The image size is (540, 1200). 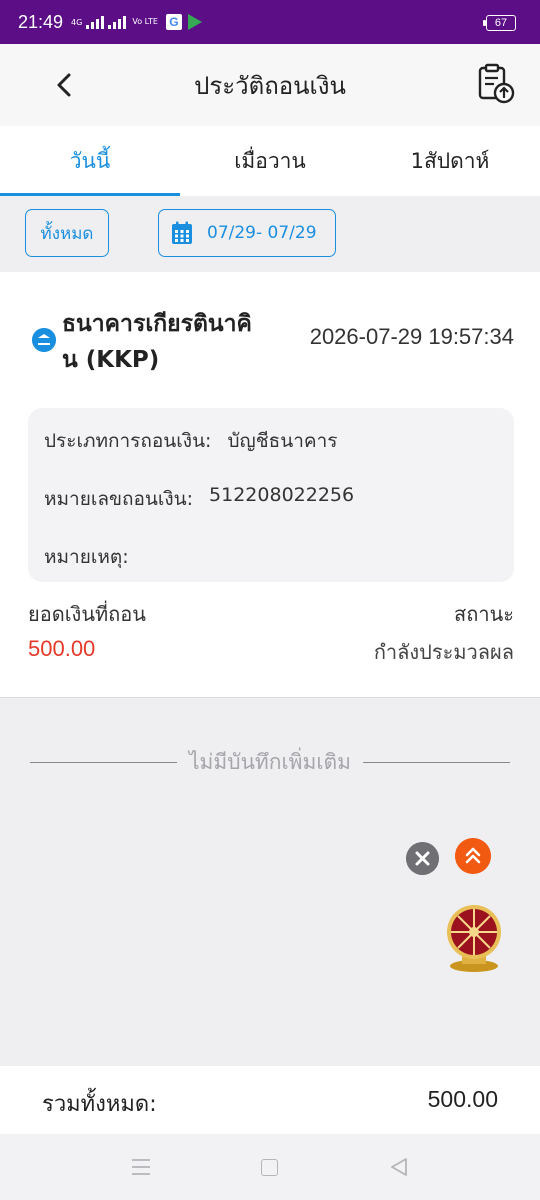 I want to click on page-title: ประวัติถอนเงิน, so click(x=270, y=85).